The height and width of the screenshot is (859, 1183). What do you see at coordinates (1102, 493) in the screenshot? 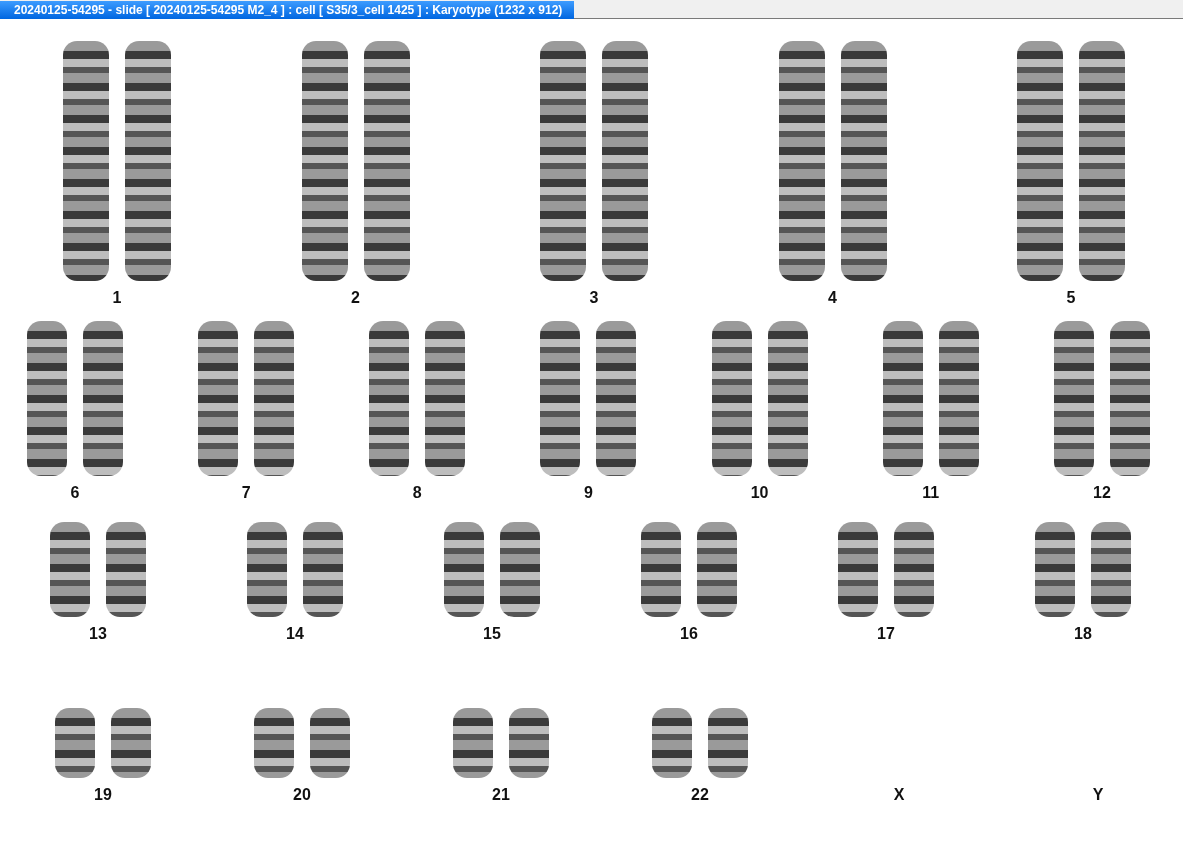
I see `chromosome-label: 12` at bounding box center [1102, 493].